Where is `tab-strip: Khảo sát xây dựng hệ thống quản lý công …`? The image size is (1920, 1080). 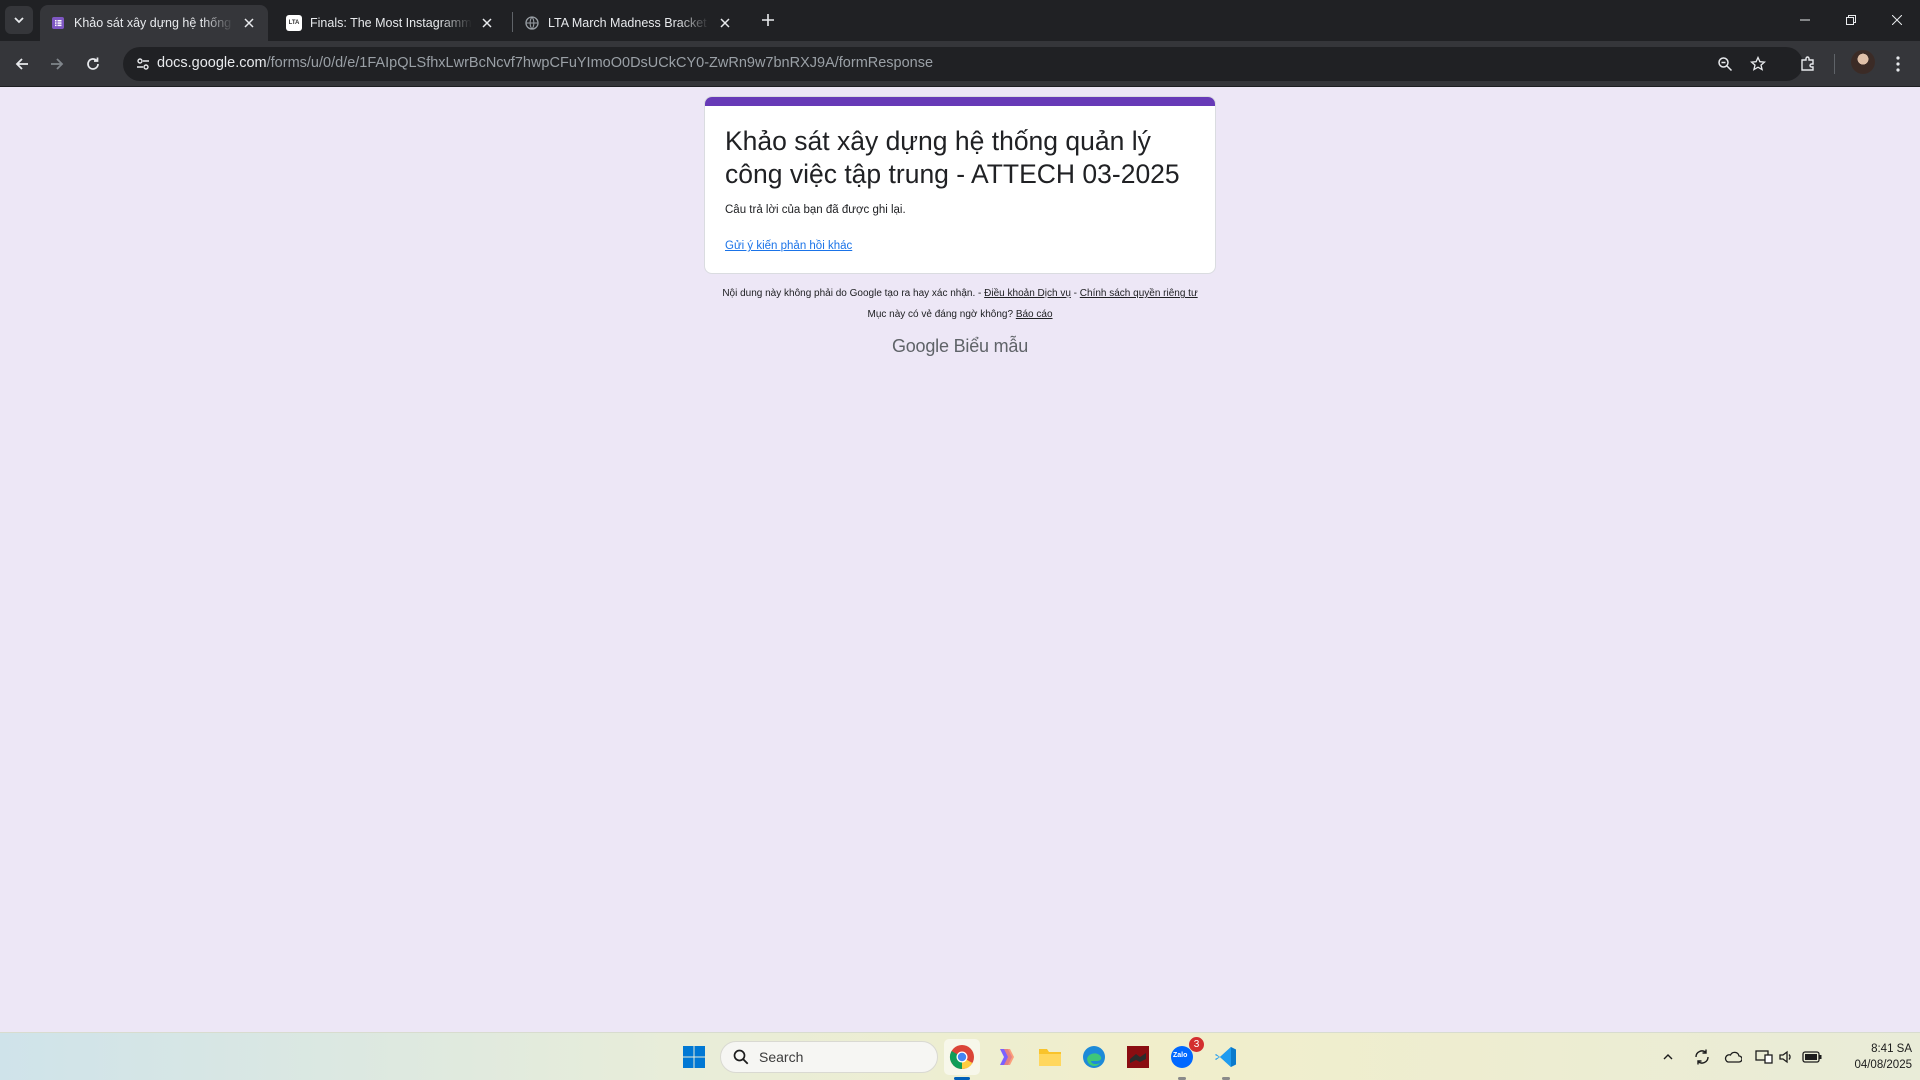
tab-strip: Khảo sát xây dựng hệ thống quản lý công … is located at coordinates (960, 20).